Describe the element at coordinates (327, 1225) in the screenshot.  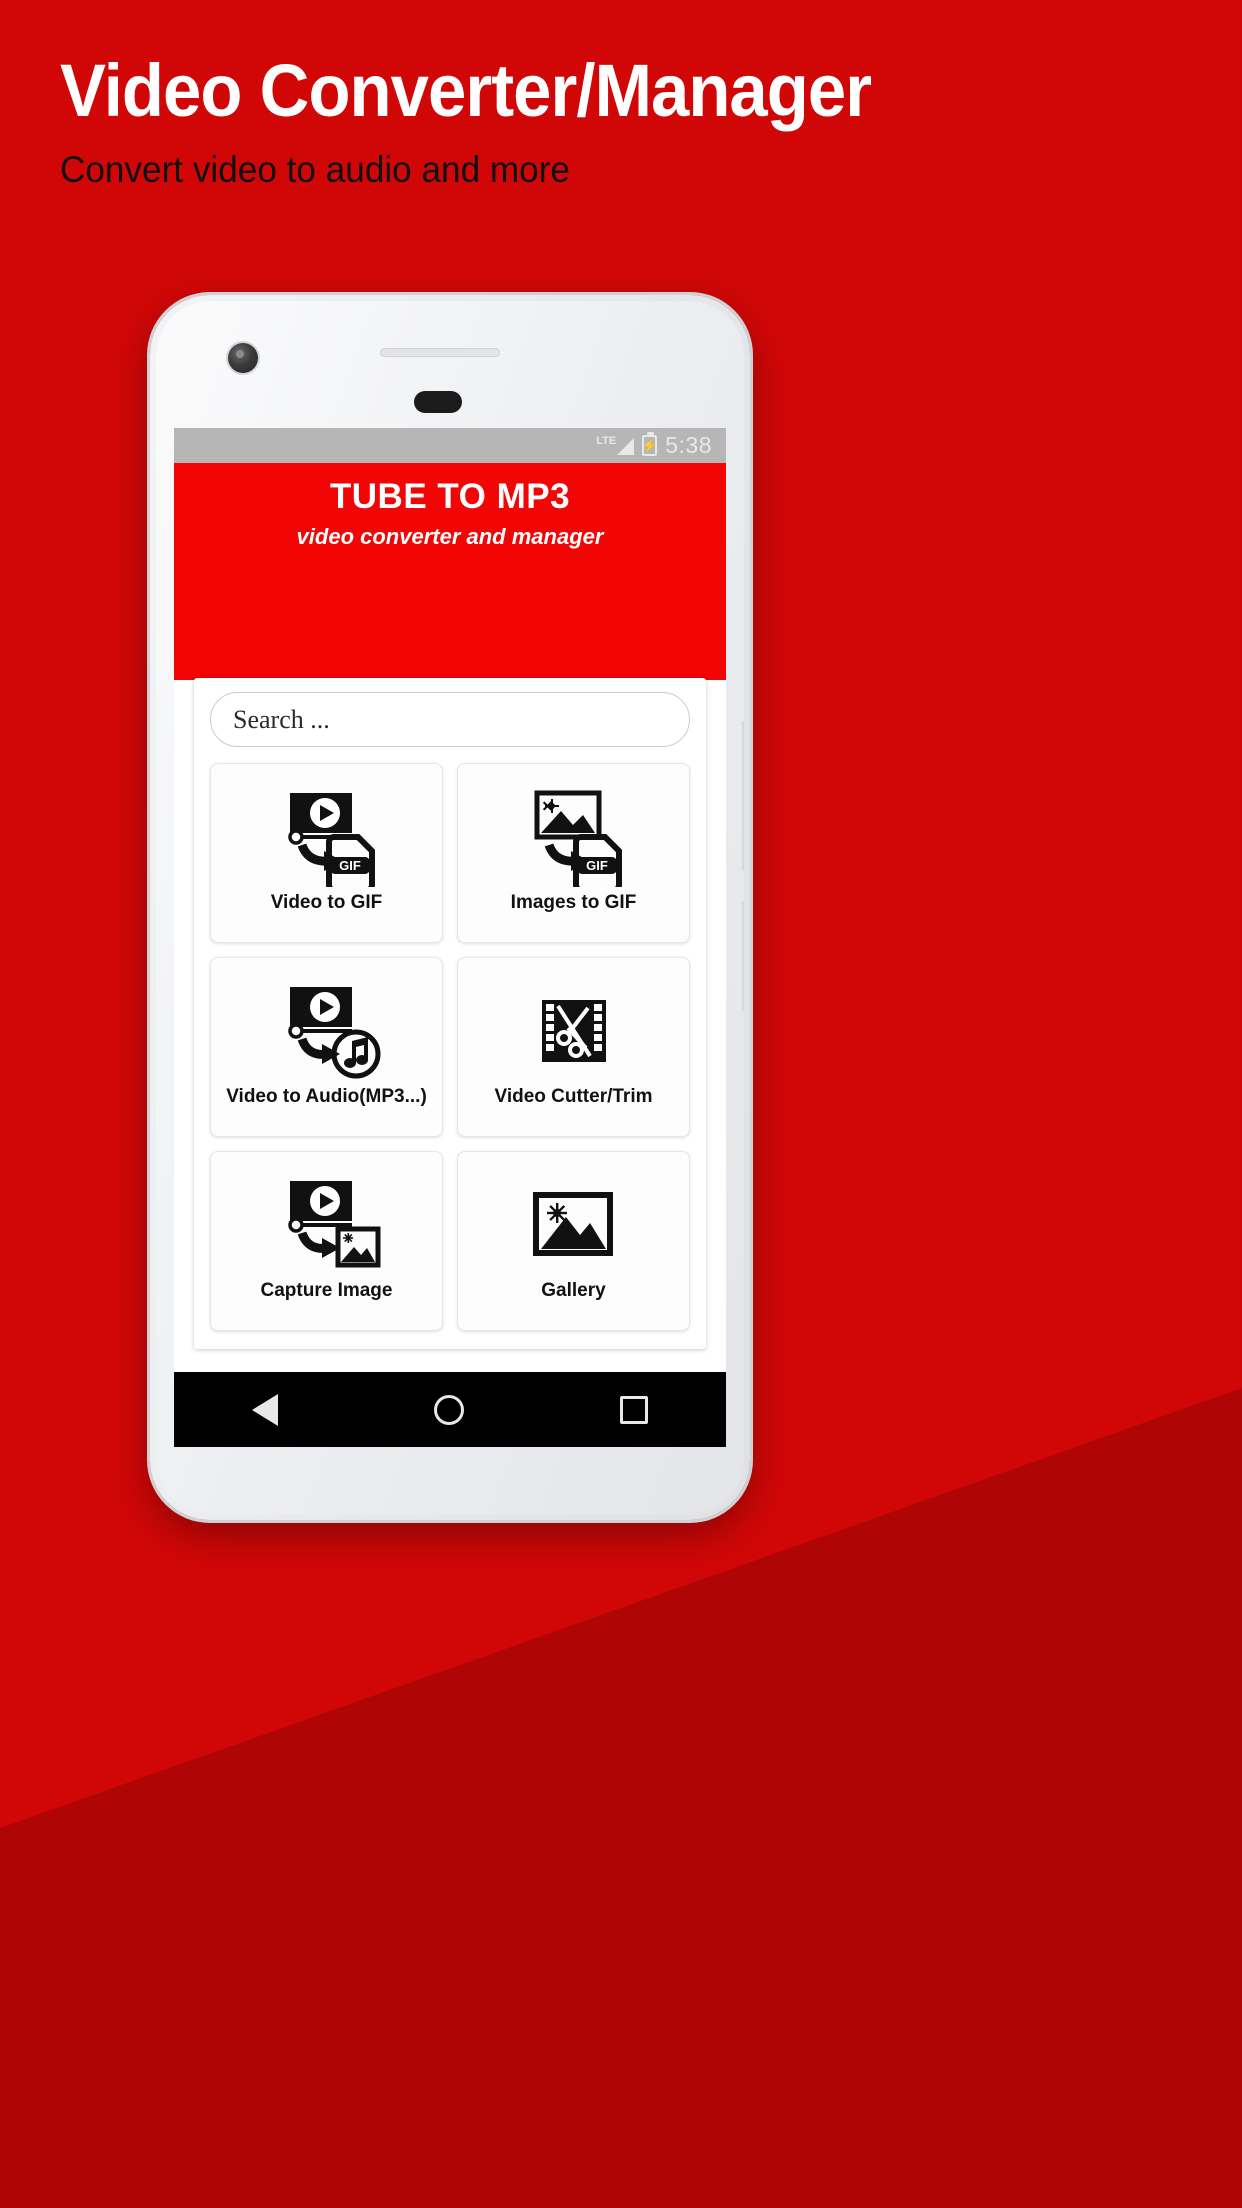
I see `video-to-image-icon` at that location.